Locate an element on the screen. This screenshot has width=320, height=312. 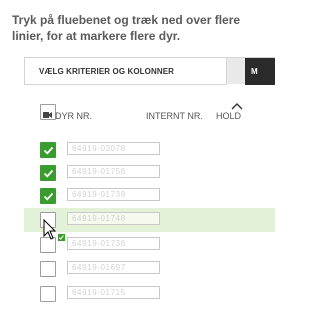
column-header-hold: HOLD is located at coordinates (228, 116).